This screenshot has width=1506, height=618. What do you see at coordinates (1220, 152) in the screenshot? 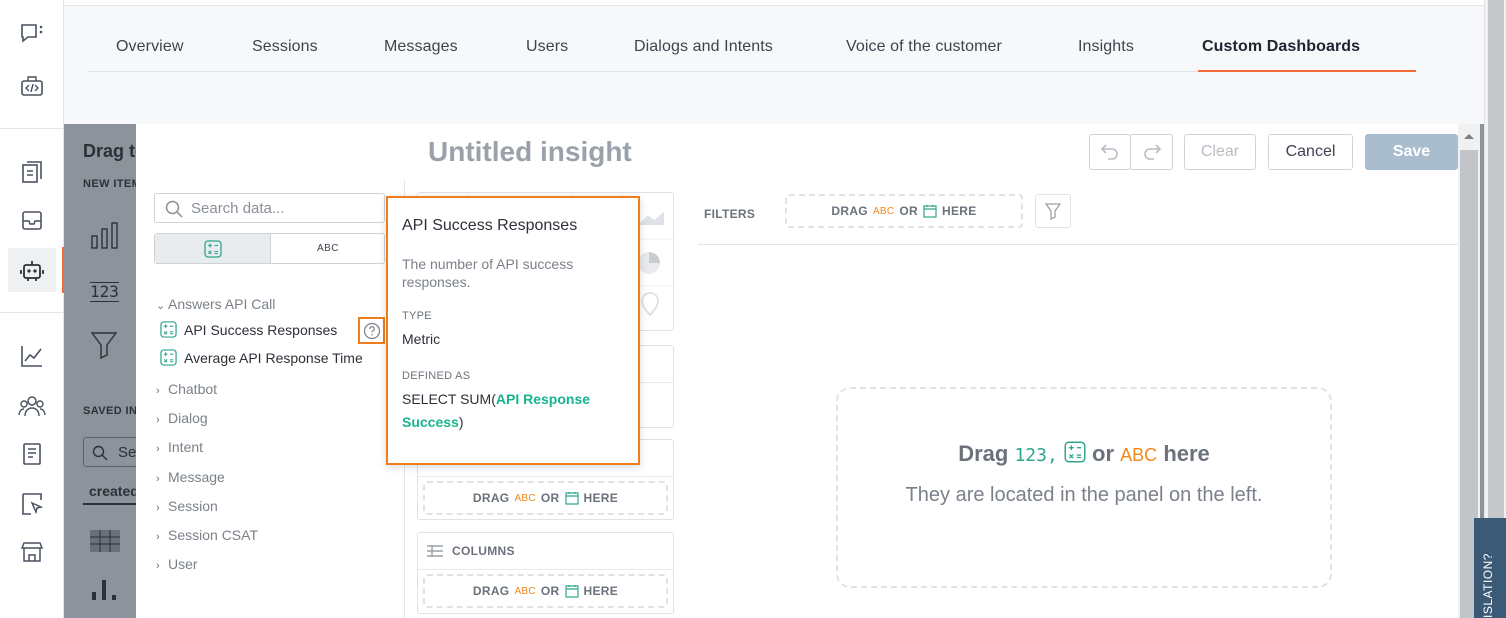
I see `clear-button: Clear` at bounding box center [1220, 152].